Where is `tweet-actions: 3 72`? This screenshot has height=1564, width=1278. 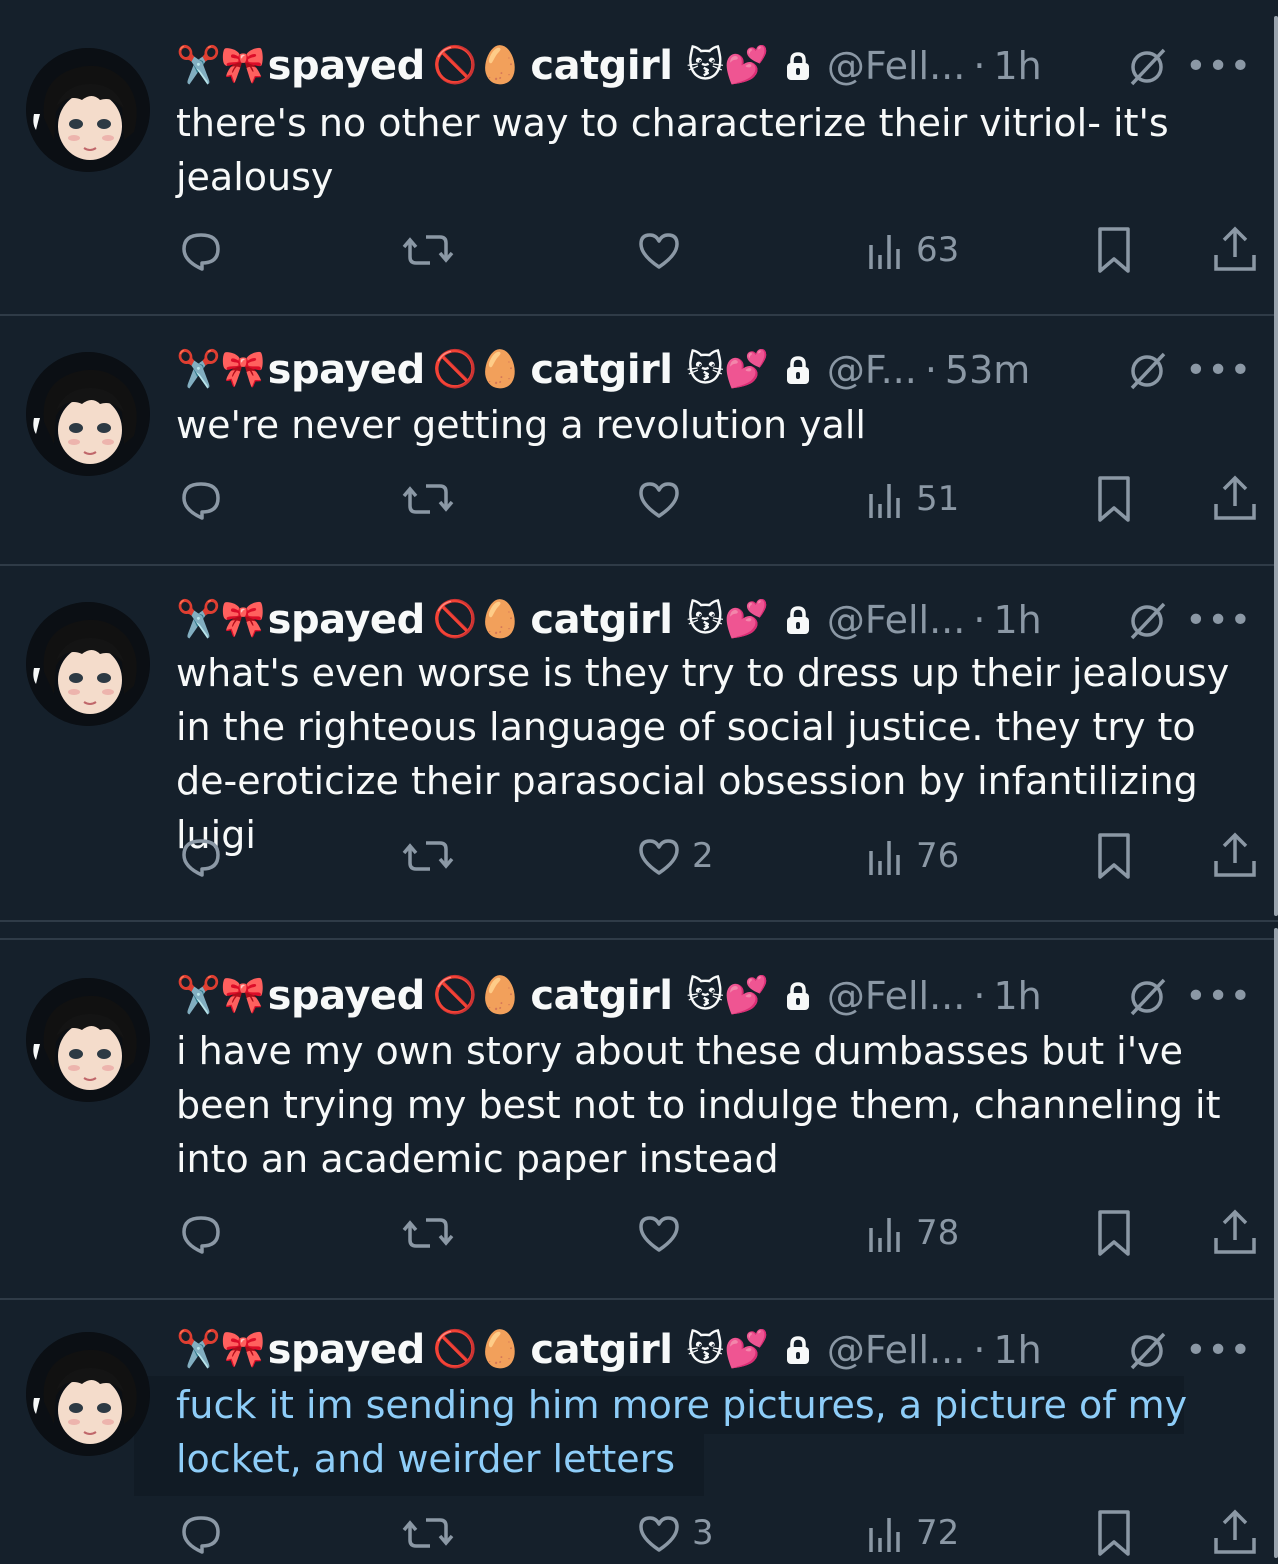
tweet-actions: 3 72 is located at coordinates (721, 1533).